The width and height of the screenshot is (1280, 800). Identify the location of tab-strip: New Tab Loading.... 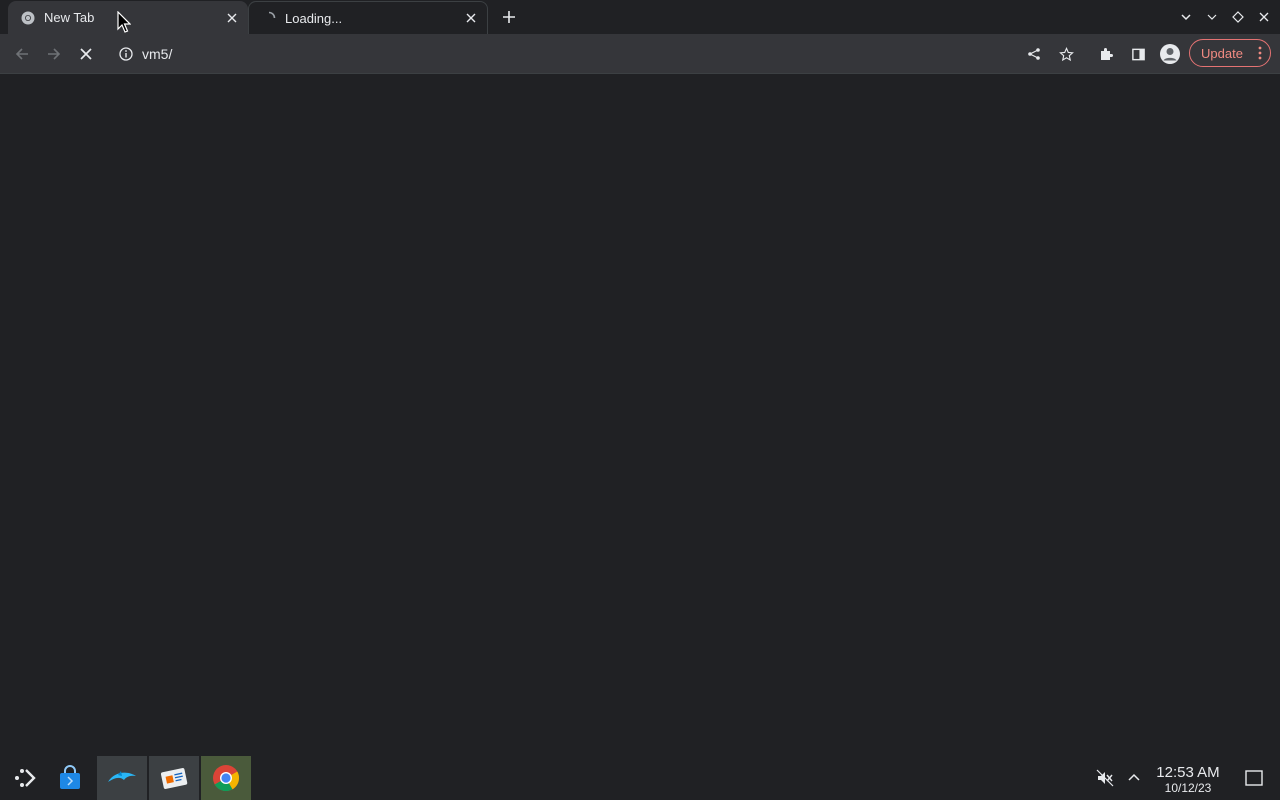
(640, 17).